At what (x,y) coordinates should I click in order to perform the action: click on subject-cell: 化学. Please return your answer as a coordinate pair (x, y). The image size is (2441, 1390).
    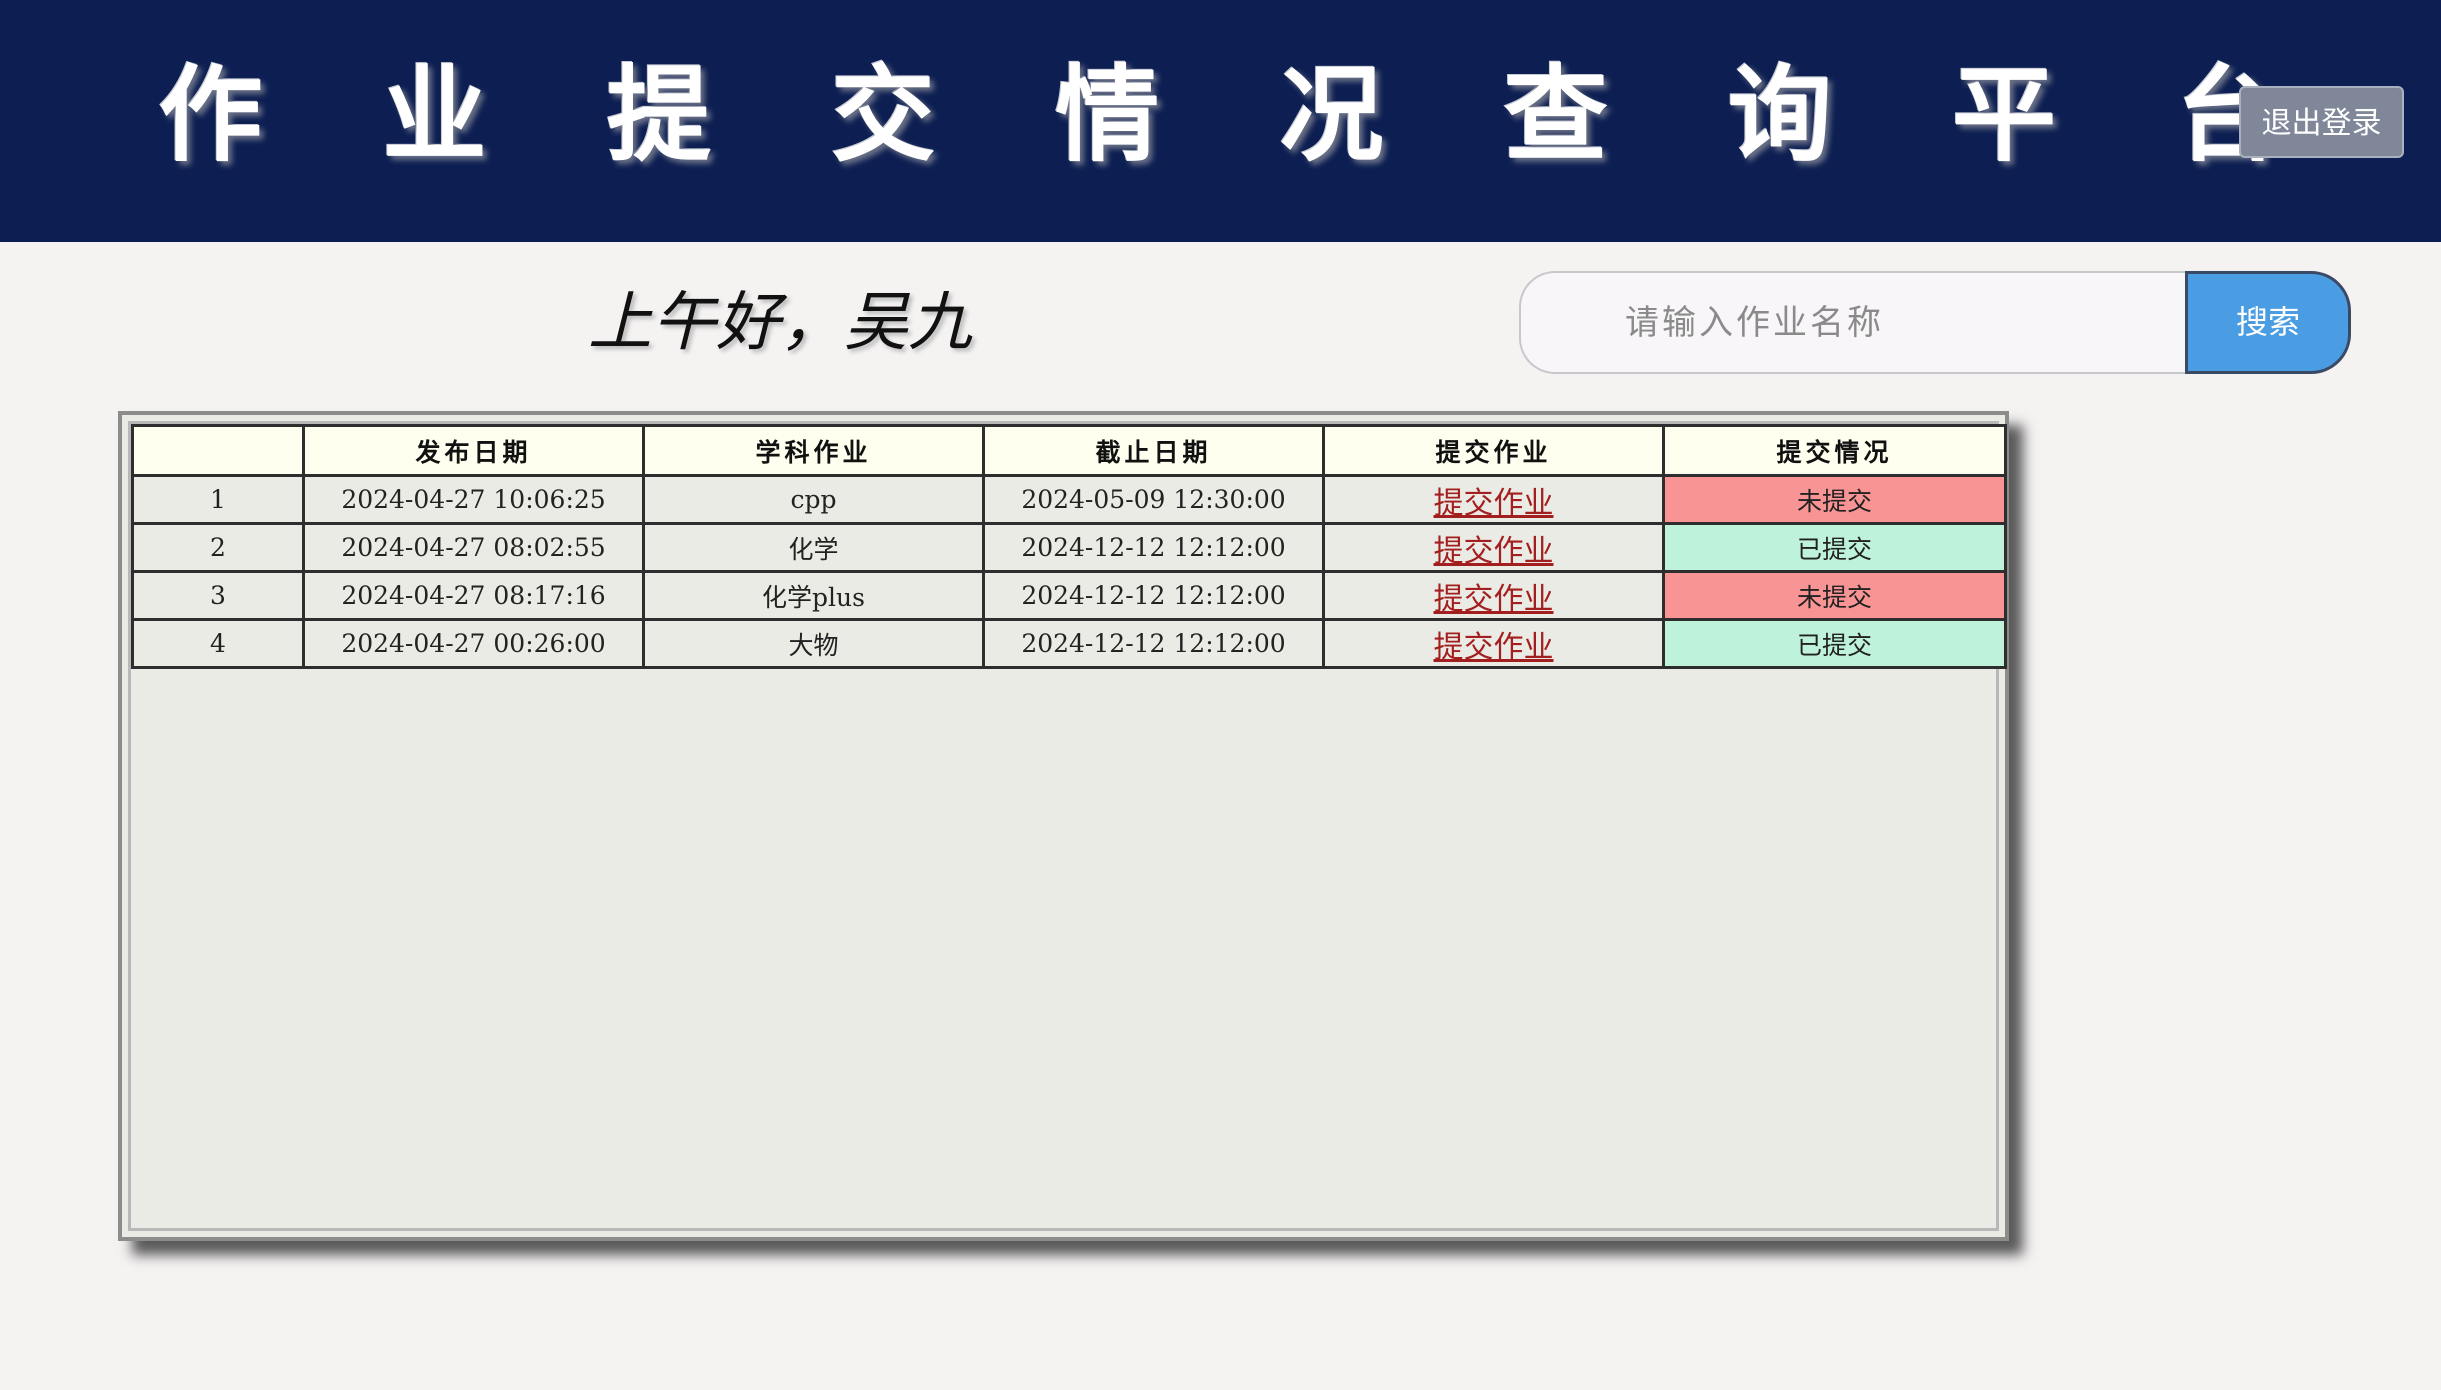
    Looking at the image, I should click on (813, 547).